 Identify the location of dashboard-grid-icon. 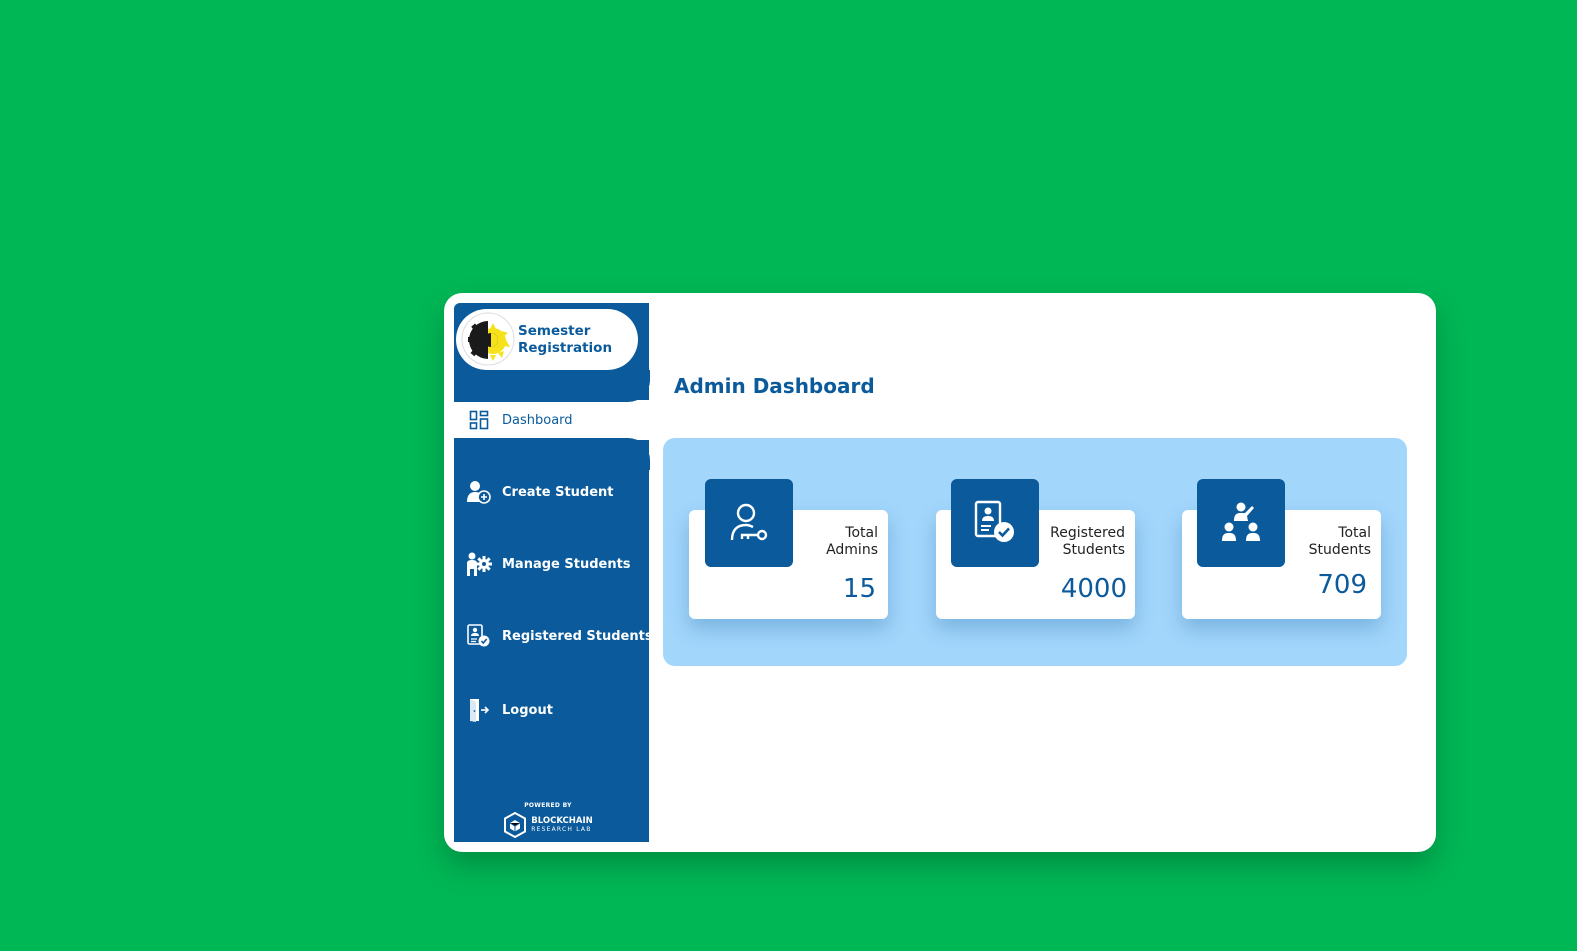
(479, 420).